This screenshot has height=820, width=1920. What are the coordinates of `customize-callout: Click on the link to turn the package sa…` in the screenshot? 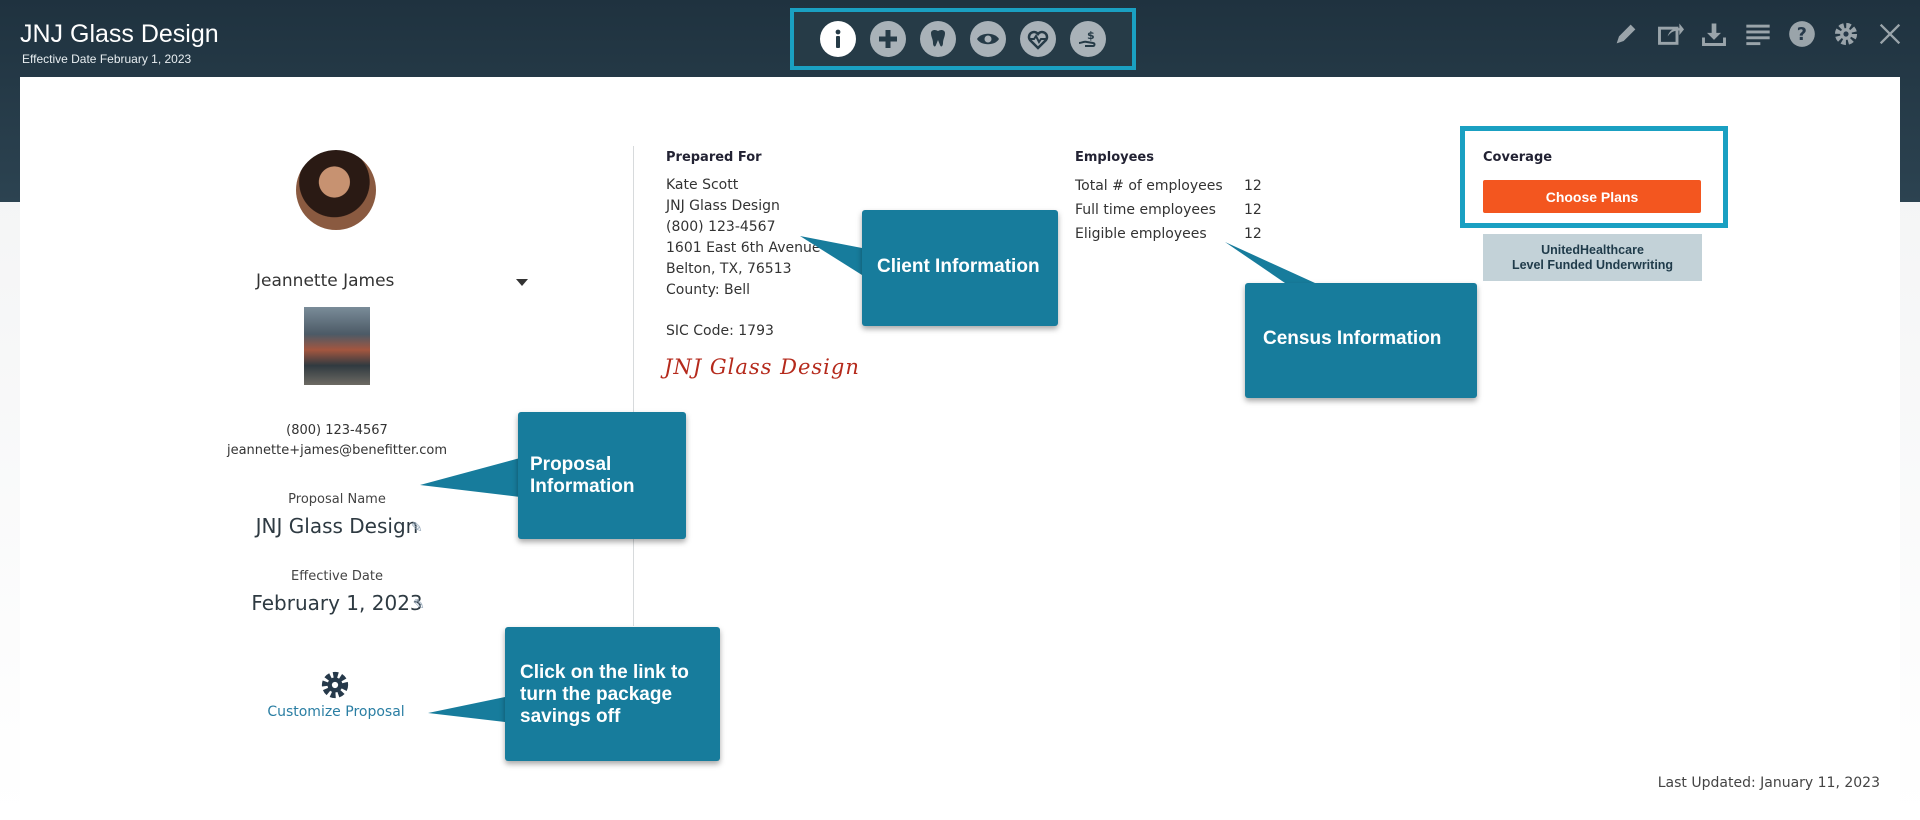 It's located at (612, 694).